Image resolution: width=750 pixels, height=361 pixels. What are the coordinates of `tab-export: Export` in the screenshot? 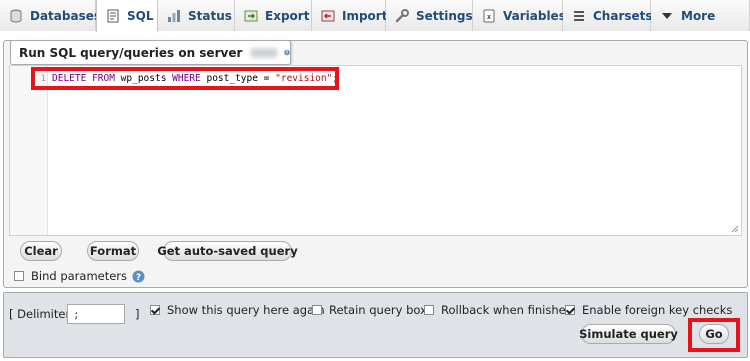 It's located at (273, 15).